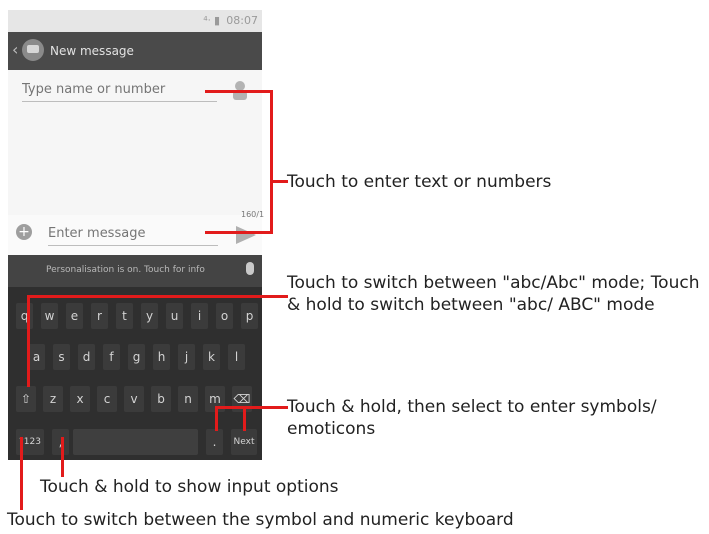 This screenshot has height=534, width=709. What do you see at coordinates (124, 316) in the screenshot?
I see `key-t: t` at bounding box center [124, 316].